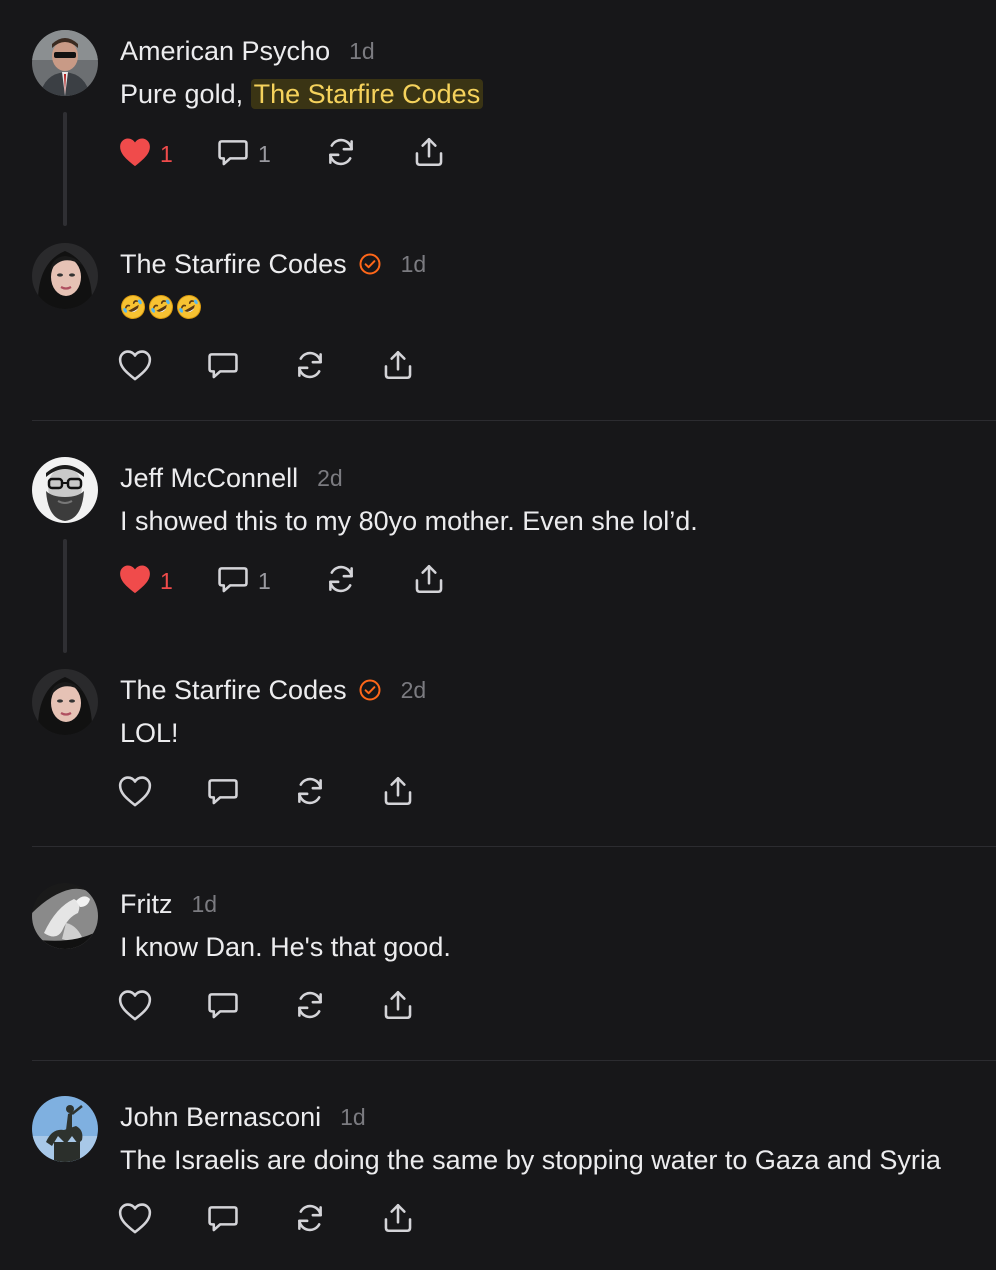 The height and width of the screenshot is (1270, 996). I want to click on comment-item: The Starfire Codes 2d LOL!, so click(498, 744).